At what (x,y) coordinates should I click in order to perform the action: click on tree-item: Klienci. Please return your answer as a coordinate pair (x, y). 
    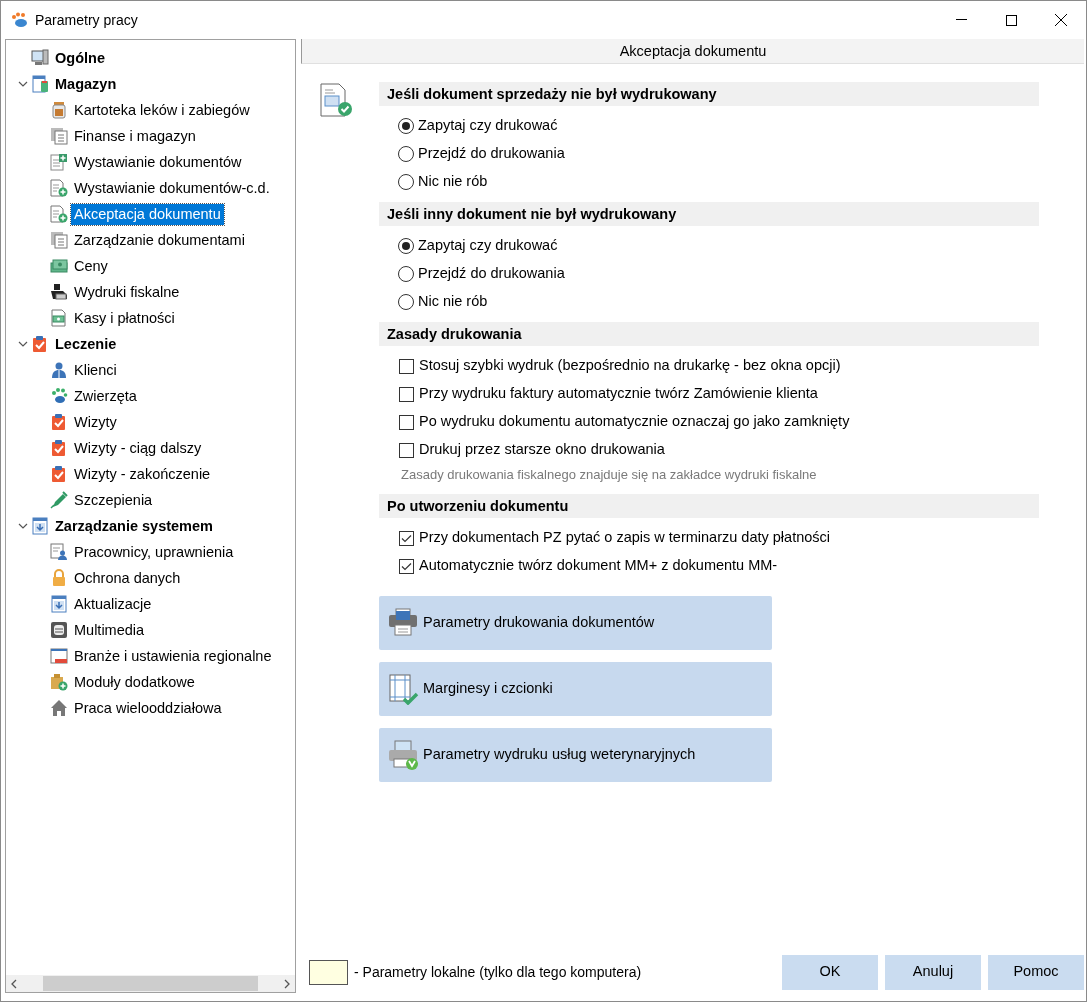
    Looking at the image, I should click on (95, 370).